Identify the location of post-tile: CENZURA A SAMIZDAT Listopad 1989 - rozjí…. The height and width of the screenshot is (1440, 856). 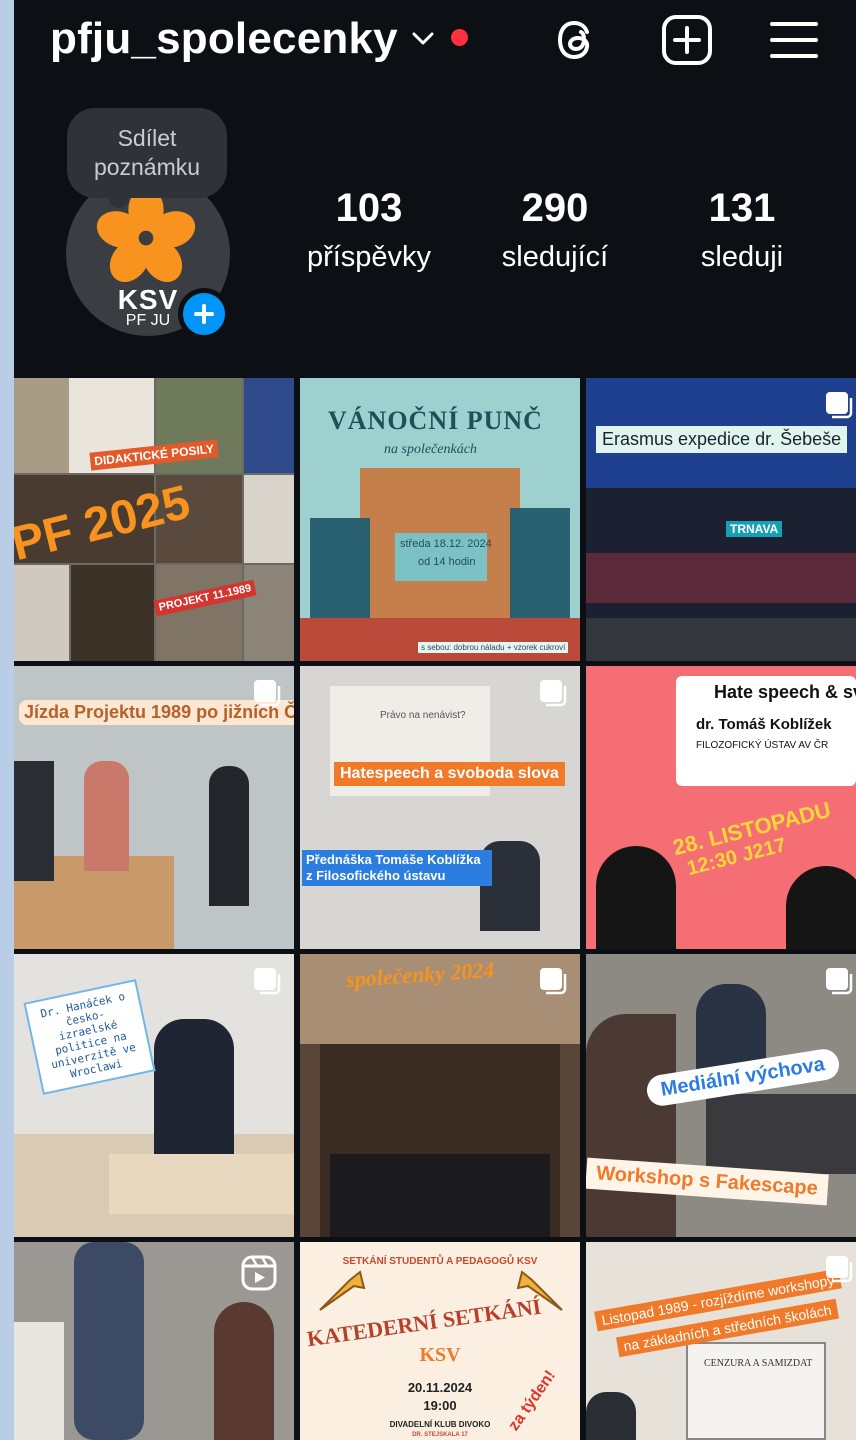
(721, 1341).